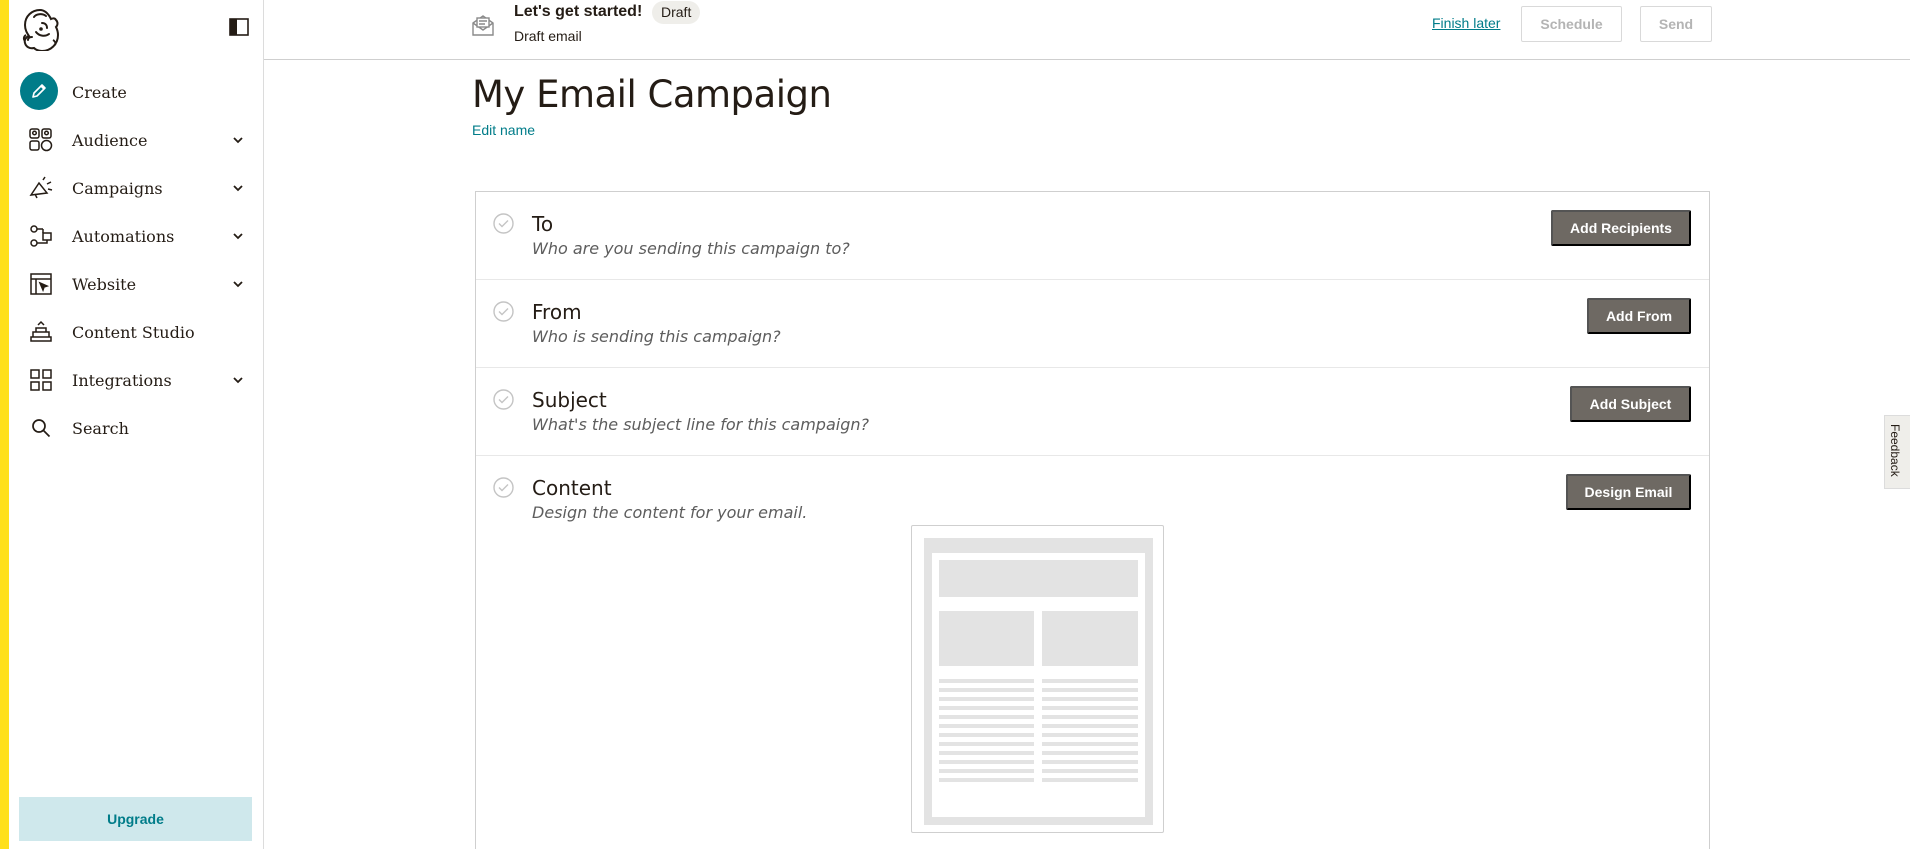  What do you see at coordinates (41, 428) in the screenshot?
I see `search-icon` at bounding box center [41, 428].